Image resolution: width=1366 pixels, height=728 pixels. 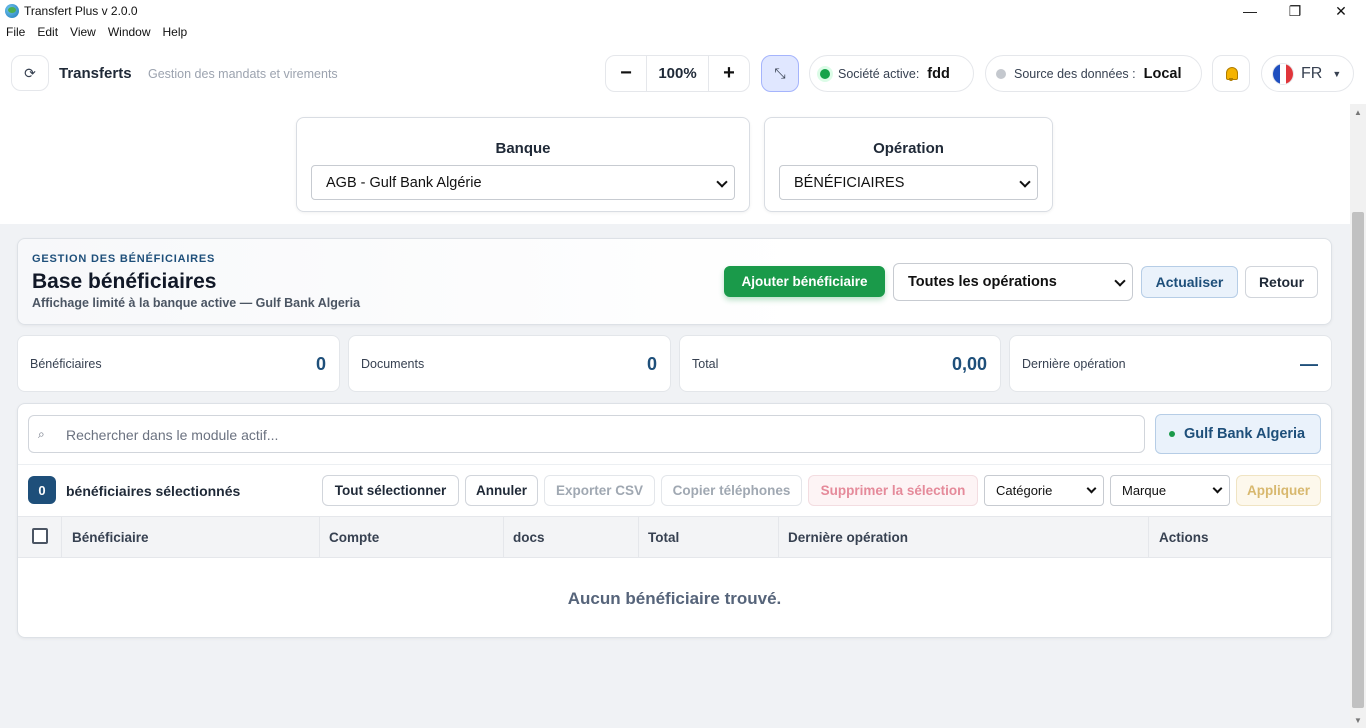 What do you see at coordinates (908, 164) in the screenshot?
I see `operation-selector-card: Opération BÉNÉFICIAIRES` at bounding box center [908, 164].